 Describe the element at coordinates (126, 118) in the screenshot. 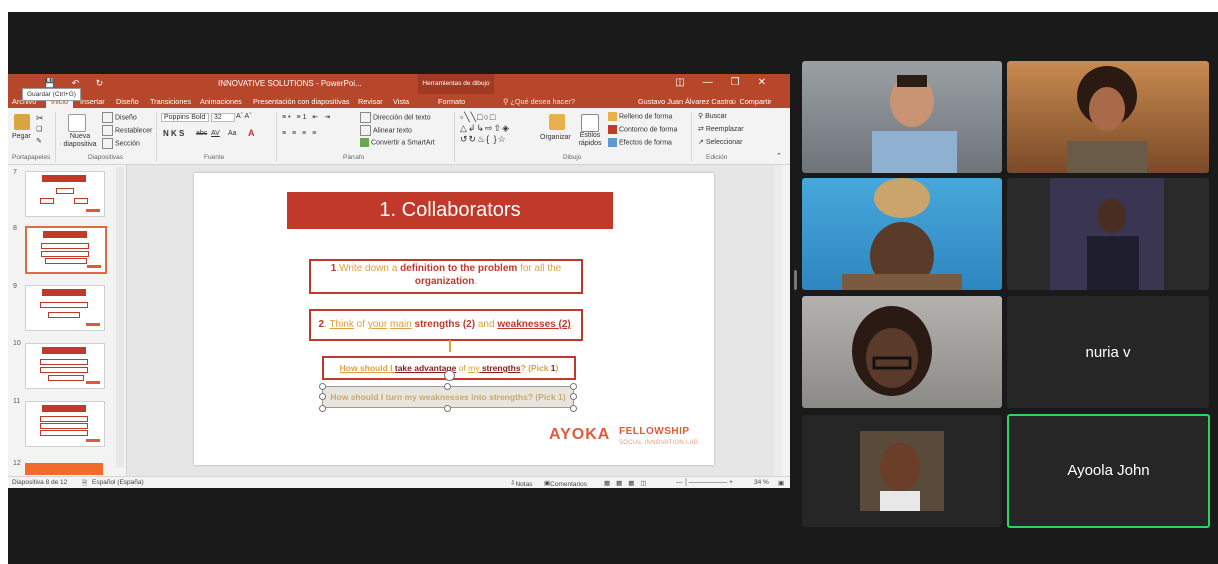

I see `layout-label: Diseño` at that location.